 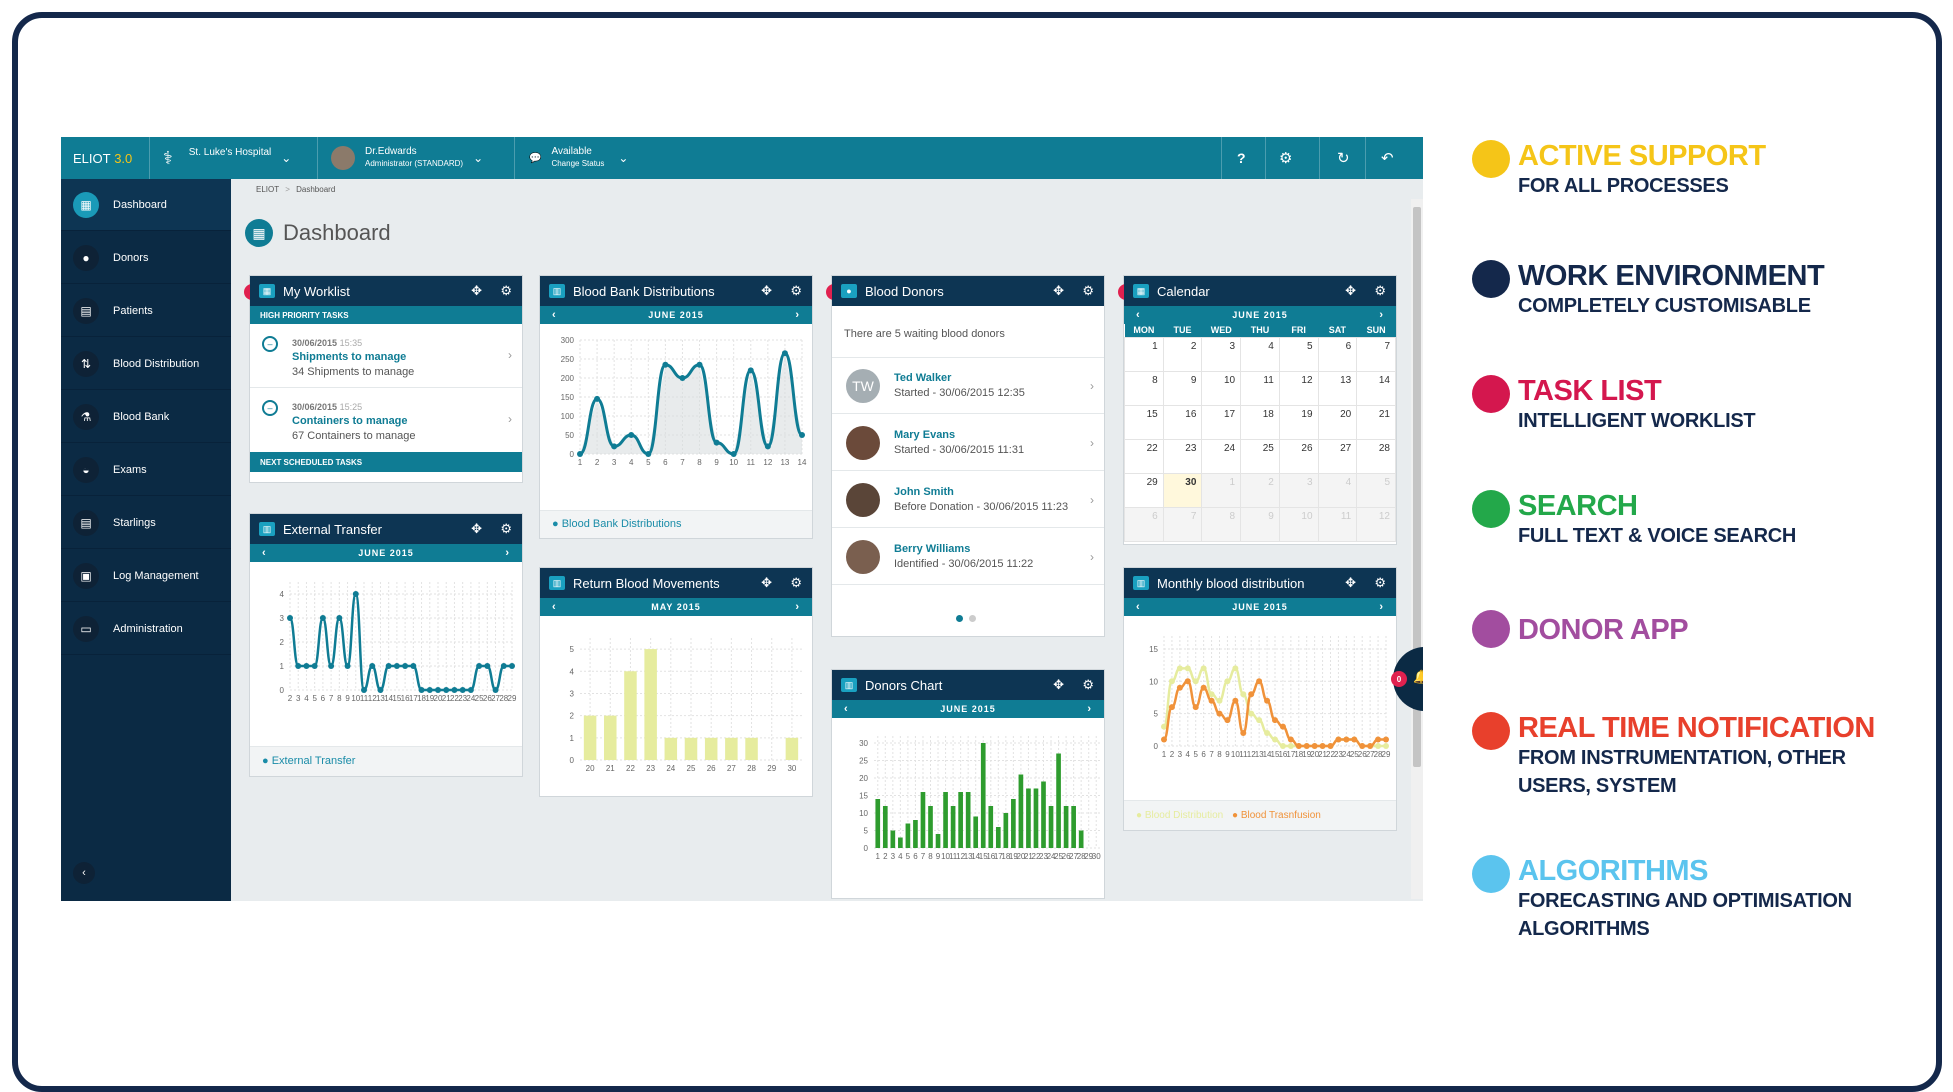 What do you see at coordinates (1407, 679) in the screenshot?
I see `notification-tab: 0 🔔` at bounding box center [1407, 679].